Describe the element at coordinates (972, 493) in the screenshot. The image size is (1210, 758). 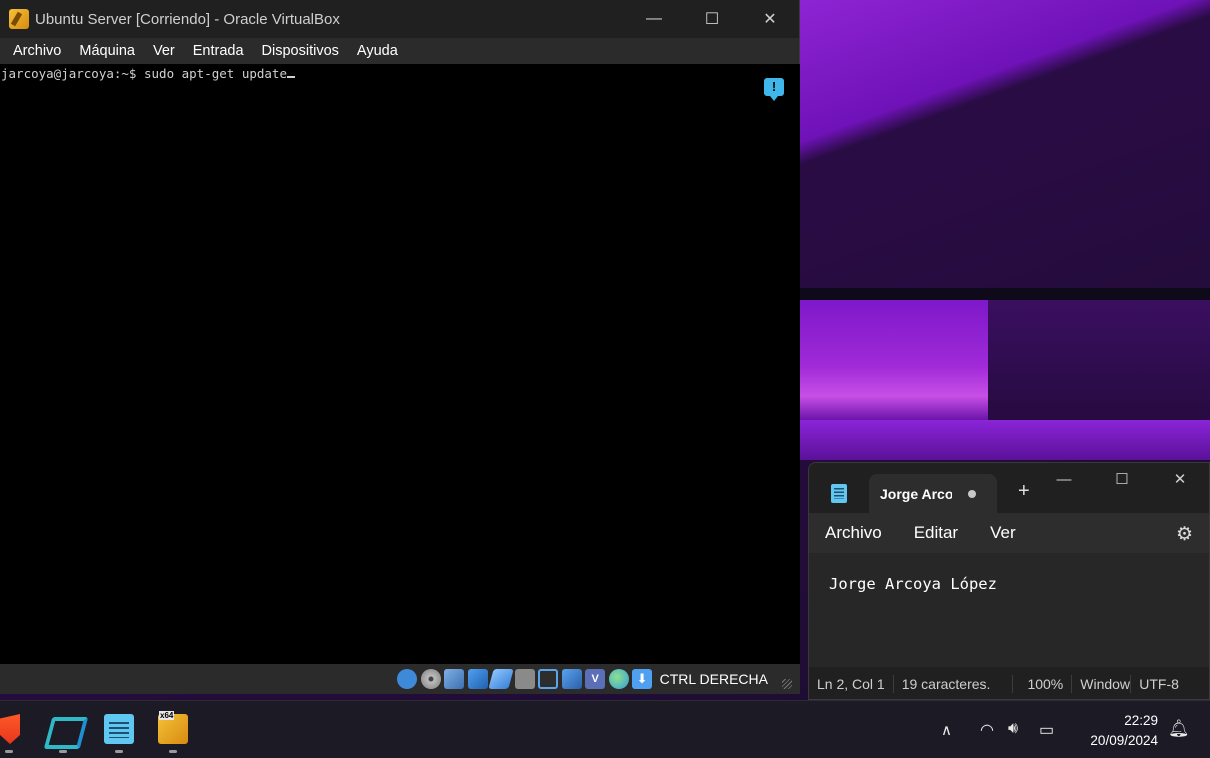
I see `unsaved-dot-icon` at that location.